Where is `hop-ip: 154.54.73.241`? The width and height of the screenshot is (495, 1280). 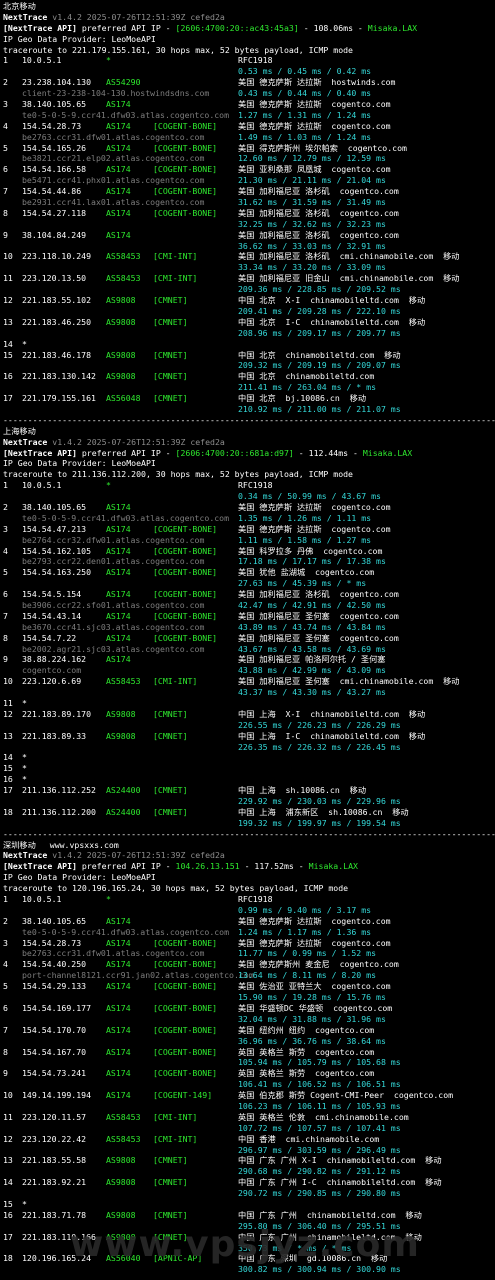 hop-ip: 154.54.73.241 is located at coordinates (54, 1073).